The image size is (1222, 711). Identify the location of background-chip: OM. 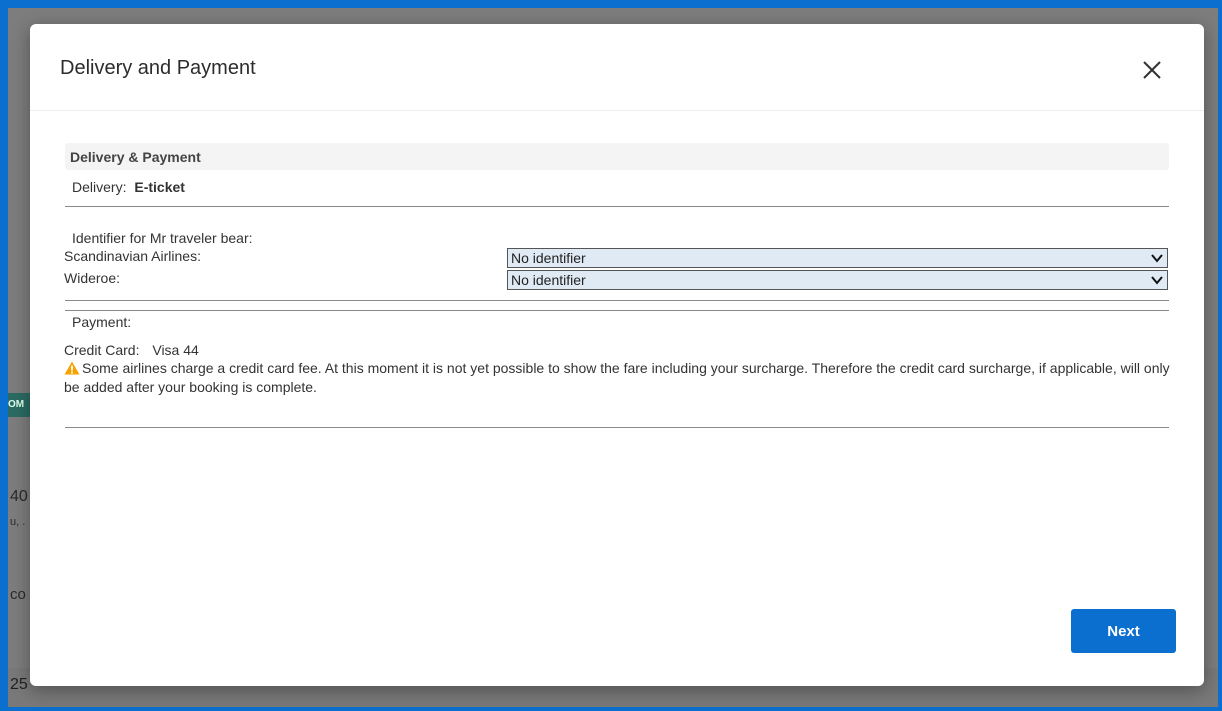
(20, 405).